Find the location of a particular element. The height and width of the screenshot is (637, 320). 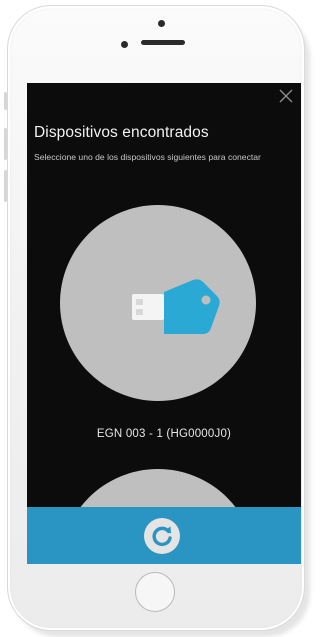

home-button is located at coordinates (155, 592).